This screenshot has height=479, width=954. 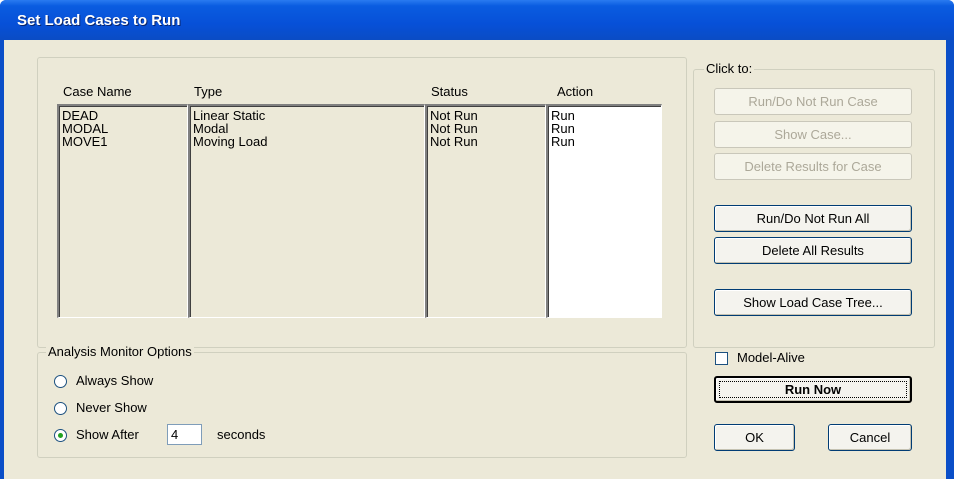 I want to click on table-row-type: Moving Load, so click(x=308, y=141).